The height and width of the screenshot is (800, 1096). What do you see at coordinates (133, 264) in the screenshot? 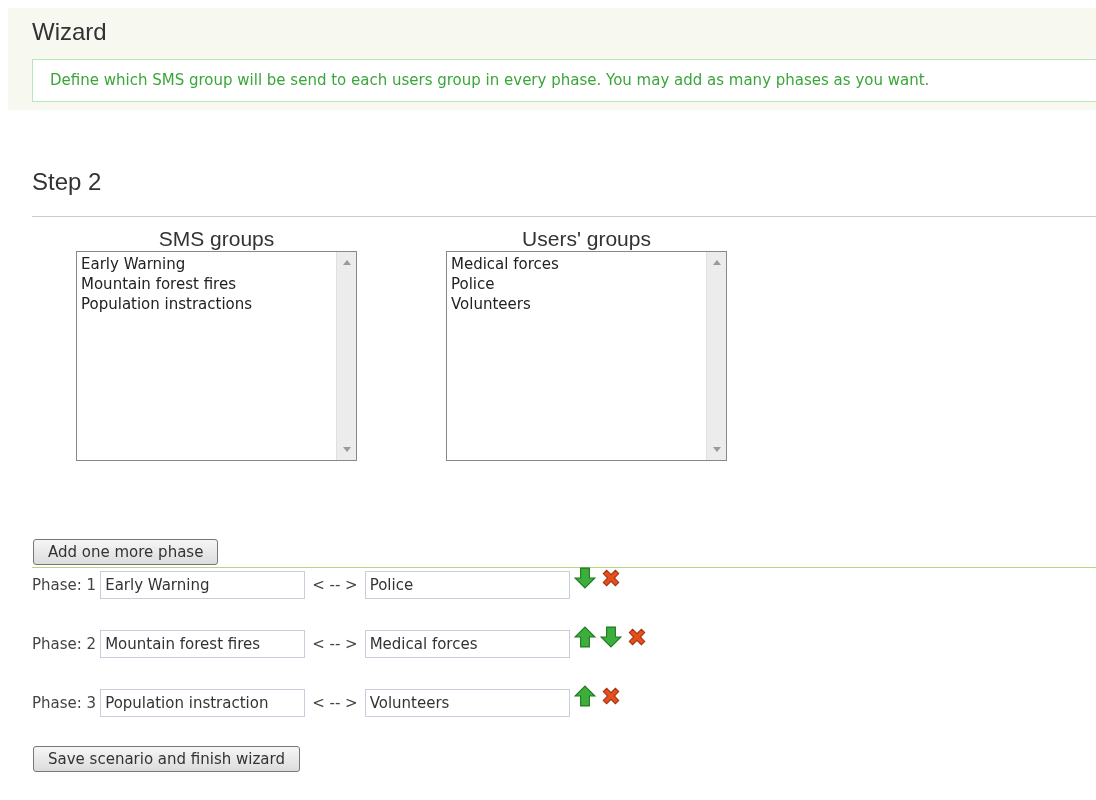
I see `list-item: Early Warning` at bounding box center [133, 264].